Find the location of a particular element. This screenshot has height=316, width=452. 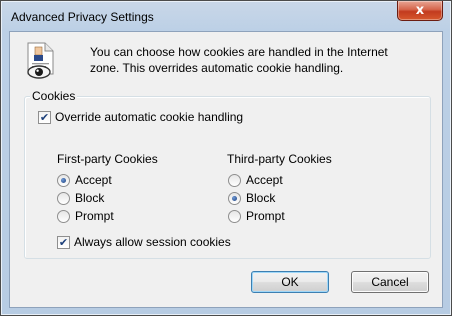

override-checkbox-box: ✔ is located at coordinates (44, 117).